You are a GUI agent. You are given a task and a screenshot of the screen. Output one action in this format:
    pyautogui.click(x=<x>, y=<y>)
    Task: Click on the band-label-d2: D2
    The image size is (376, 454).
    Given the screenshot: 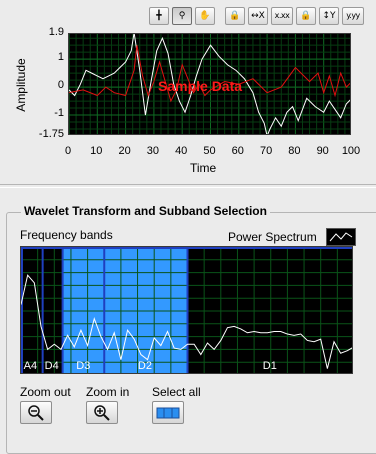 What is the action you would take?
    pyautogui.click(x=145, y=366)
    